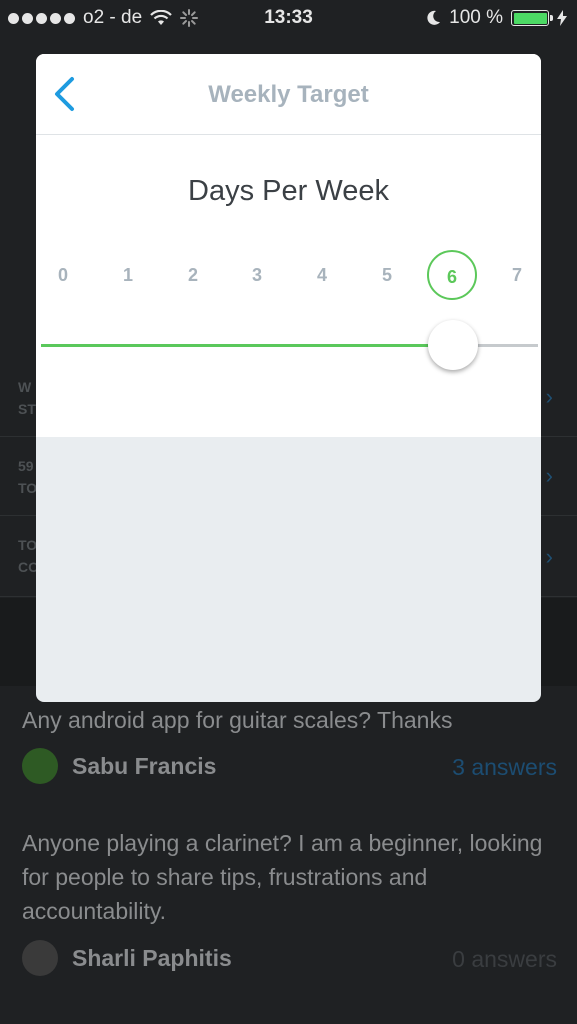 The width and height of the screenshot is (577, 1024). I want to click on post-author: Sharli Paphitis, so click(127, 958).